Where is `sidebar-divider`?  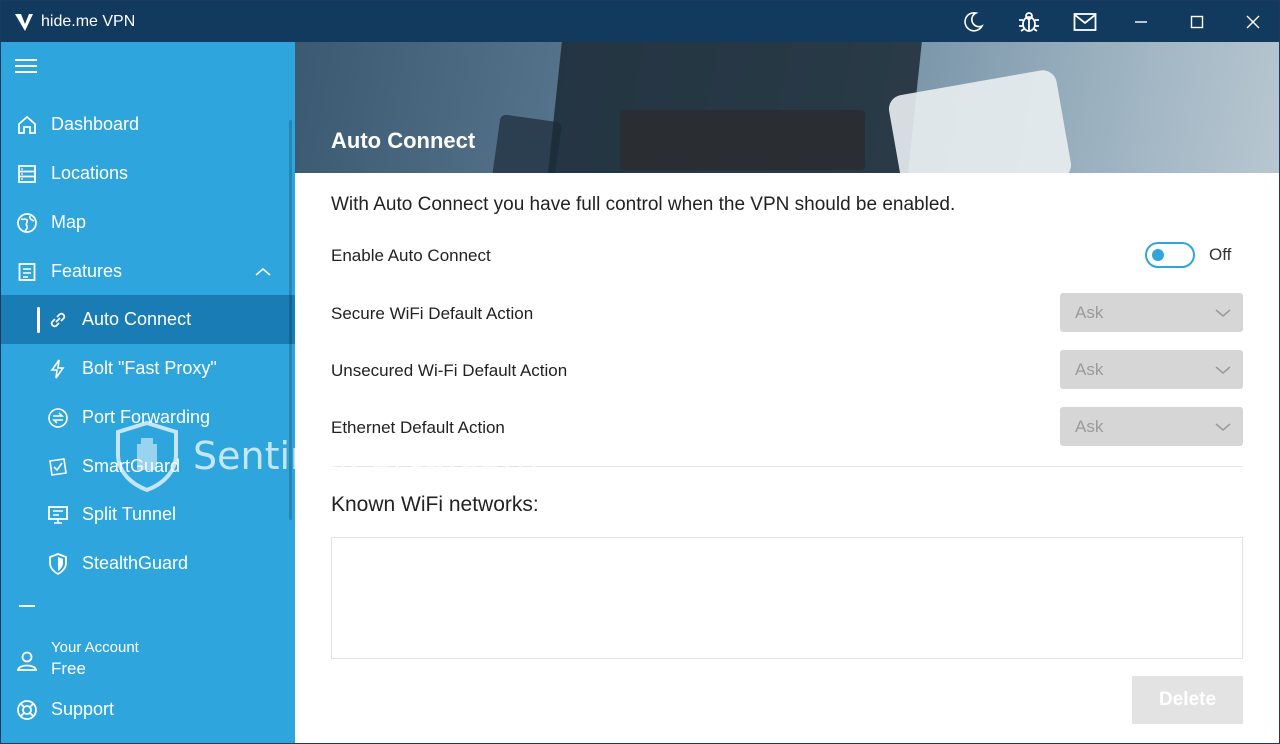
sidebar-divider is located at coordinates (27, 606).